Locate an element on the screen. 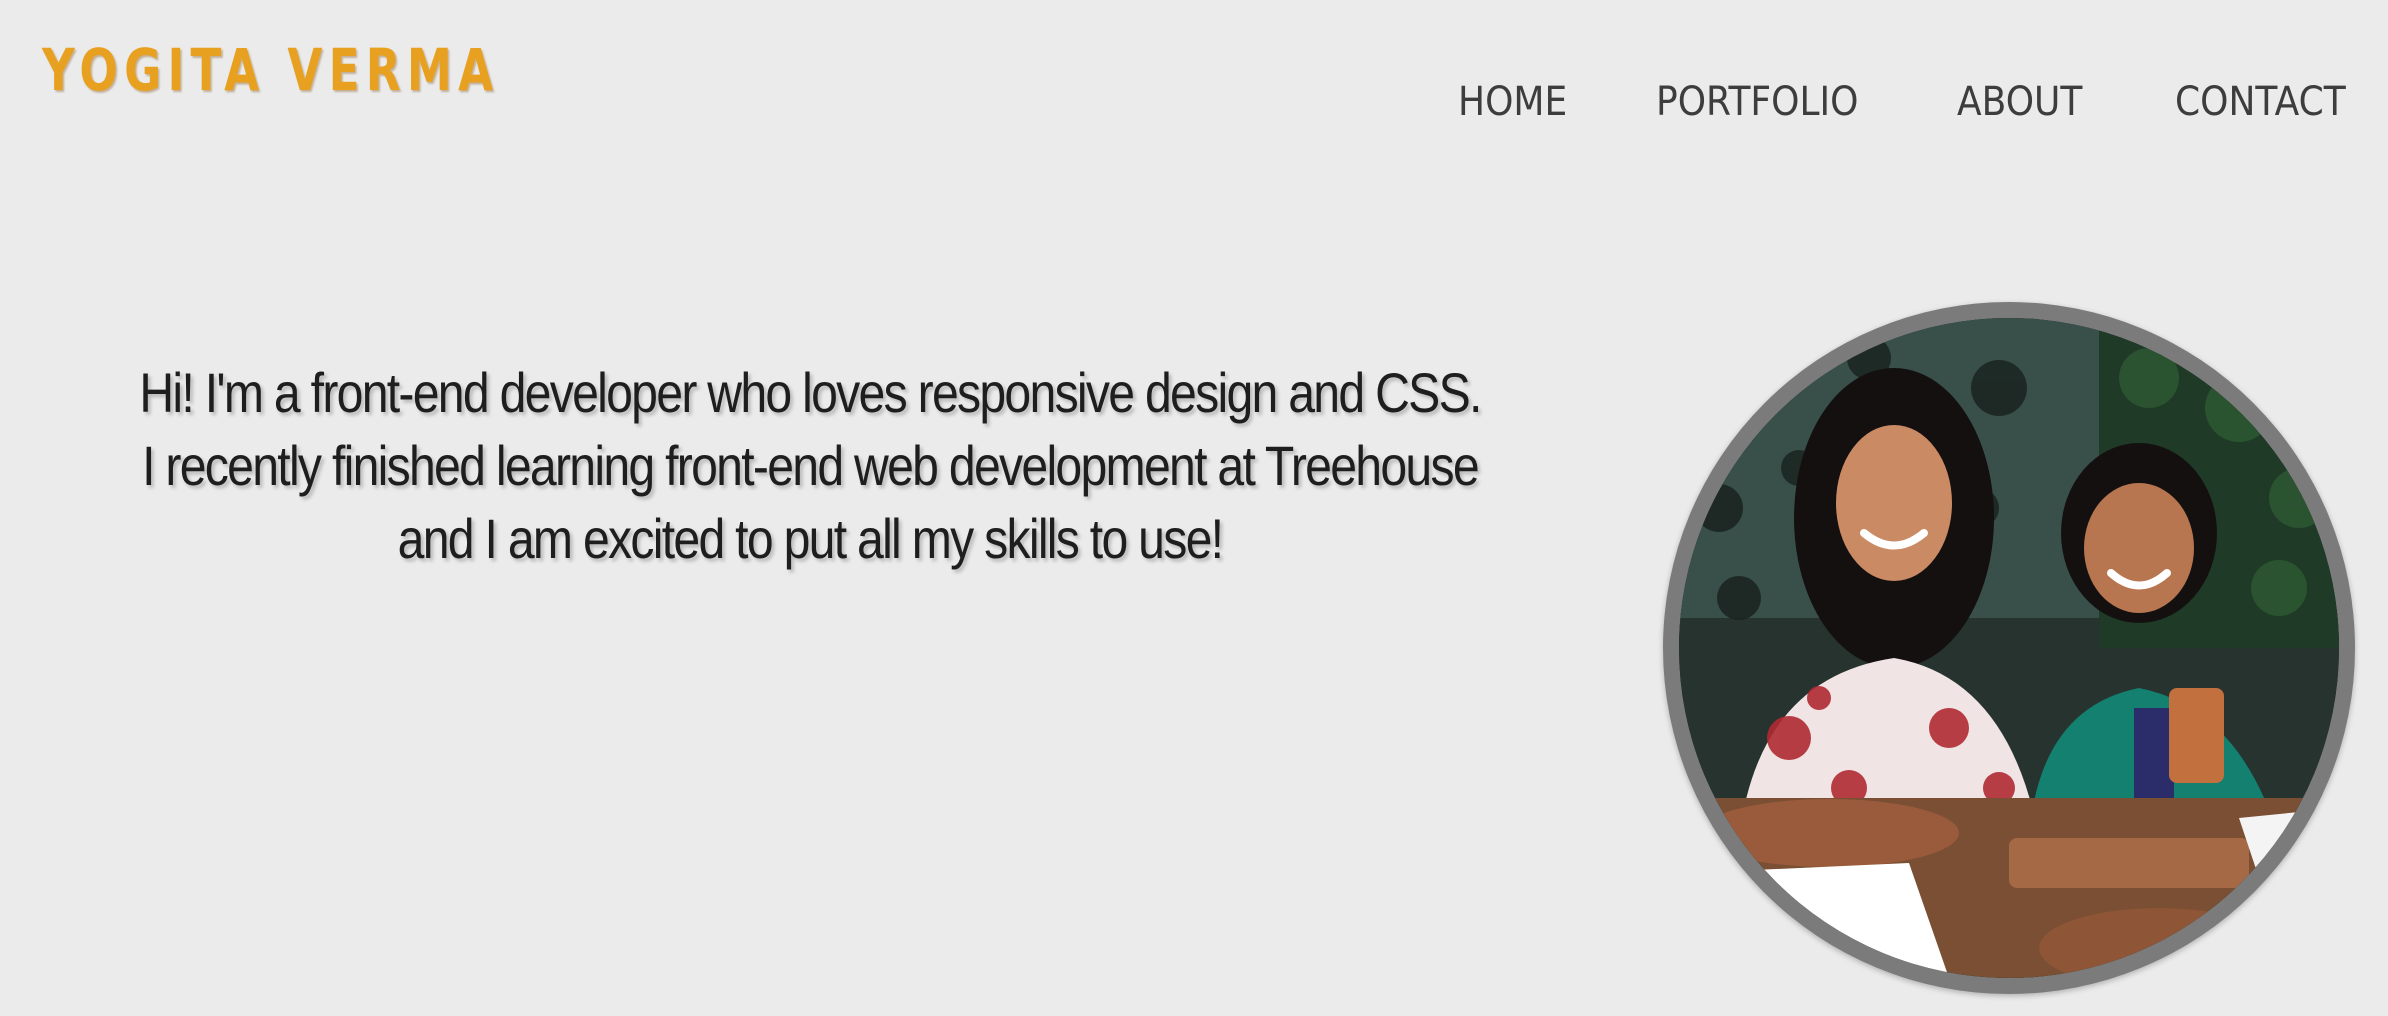  site-logo: YOGITA VERMA is located at coordinates (270, 70).